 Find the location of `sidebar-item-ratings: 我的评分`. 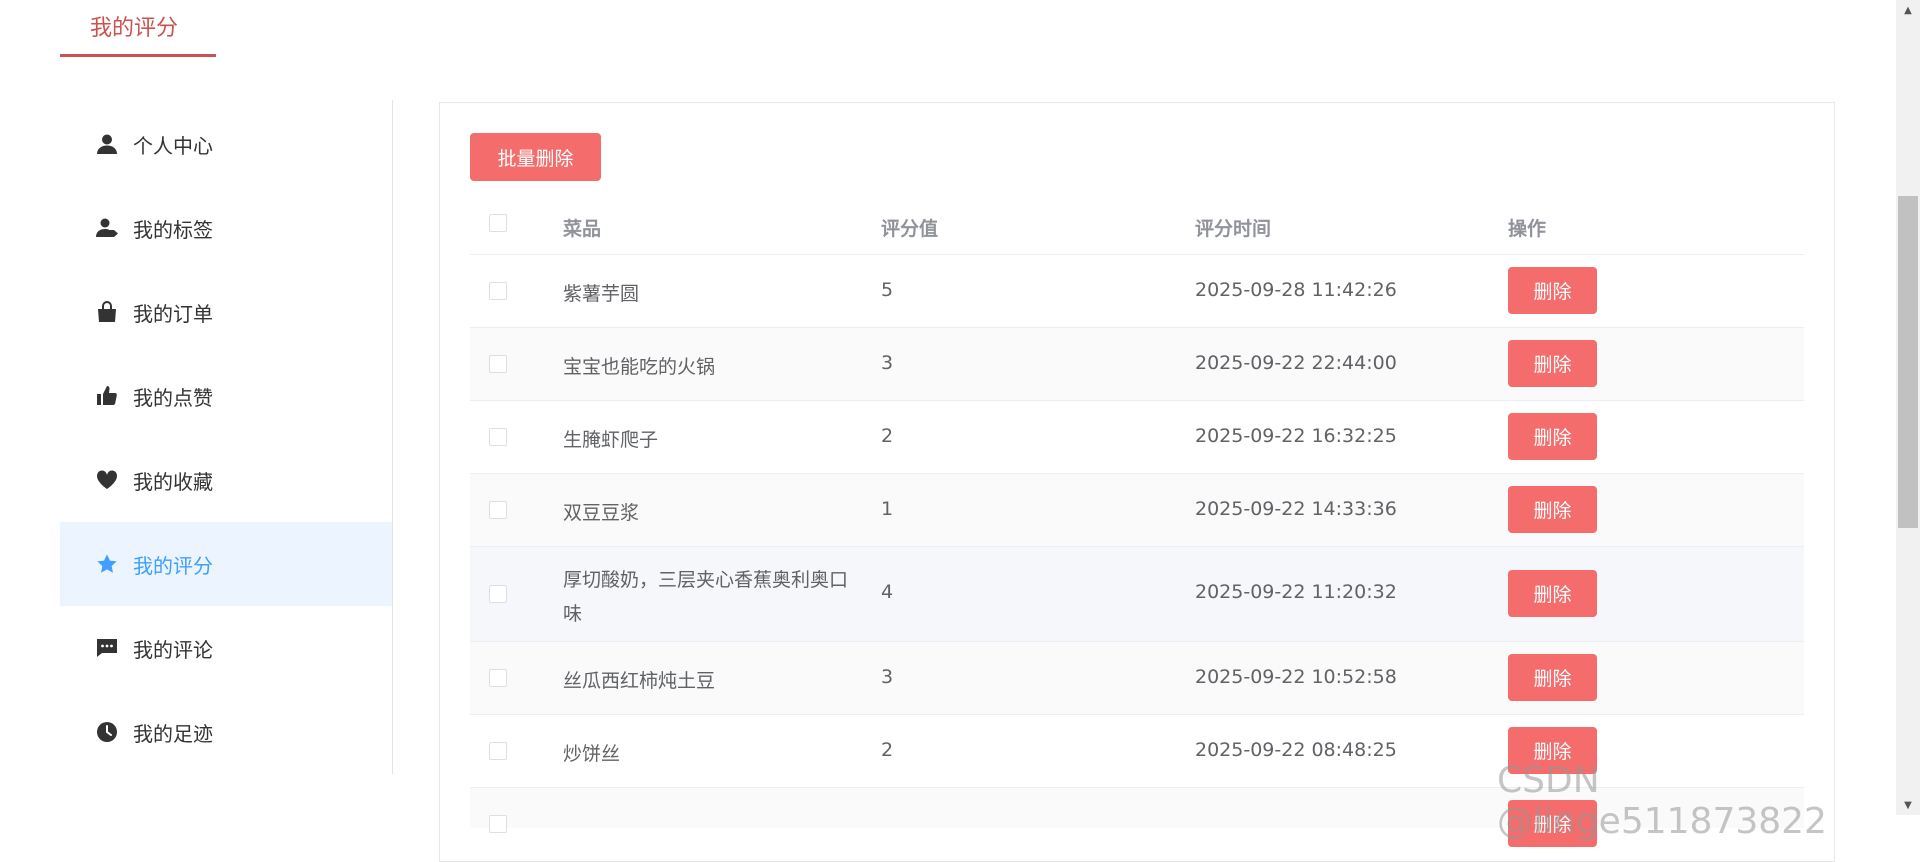

sidebar-item-ratings: 我的评分 is located at coordinates (226, 564).